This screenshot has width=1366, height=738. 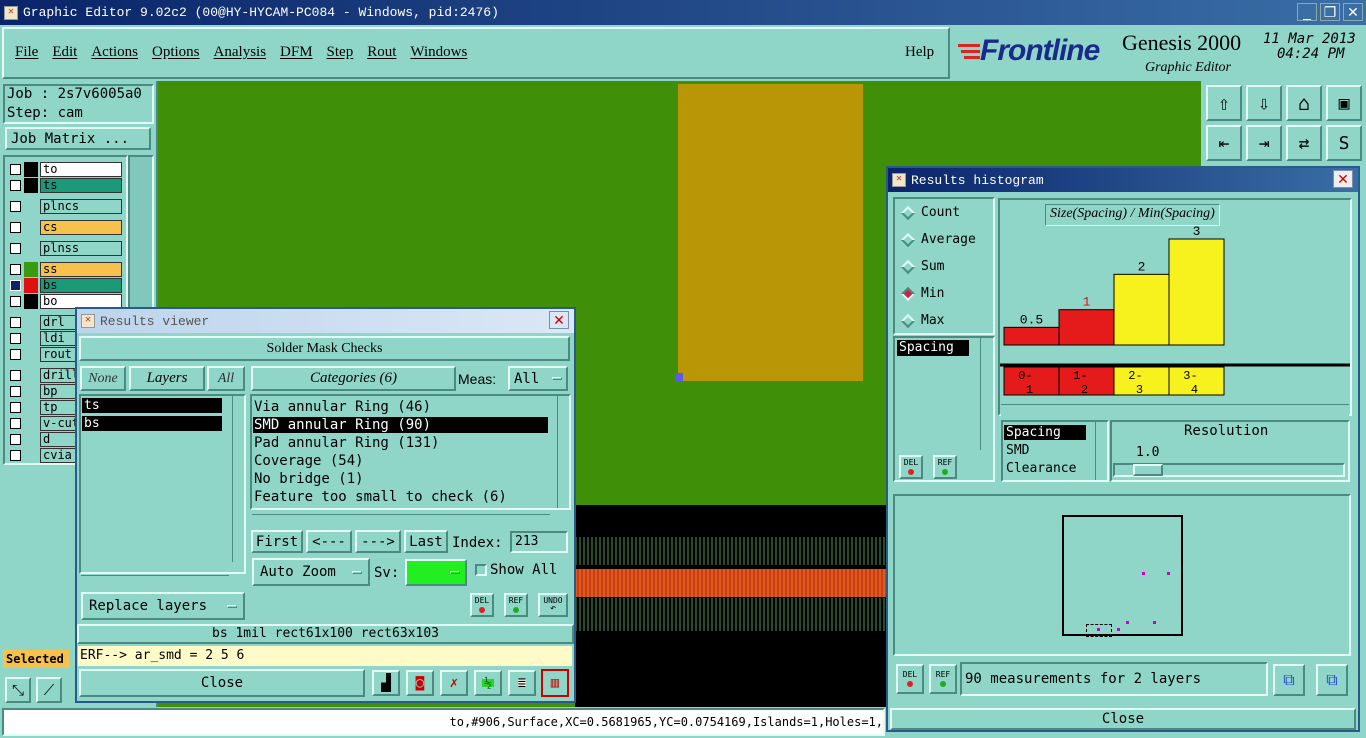 What do you see at coordinates (26, 52) in the screenshot?
I see `menu-file: File` at bounding box center [26, 52].